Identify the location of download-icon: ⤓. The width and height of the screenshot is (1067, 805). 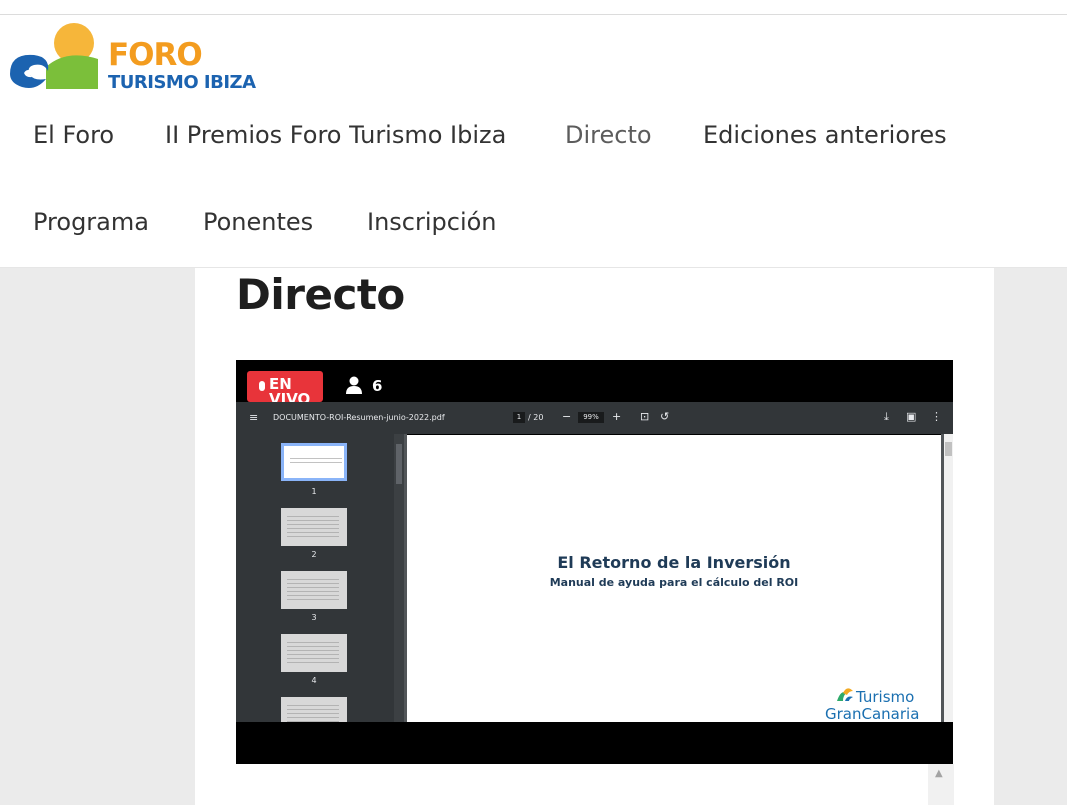
(886, 417).